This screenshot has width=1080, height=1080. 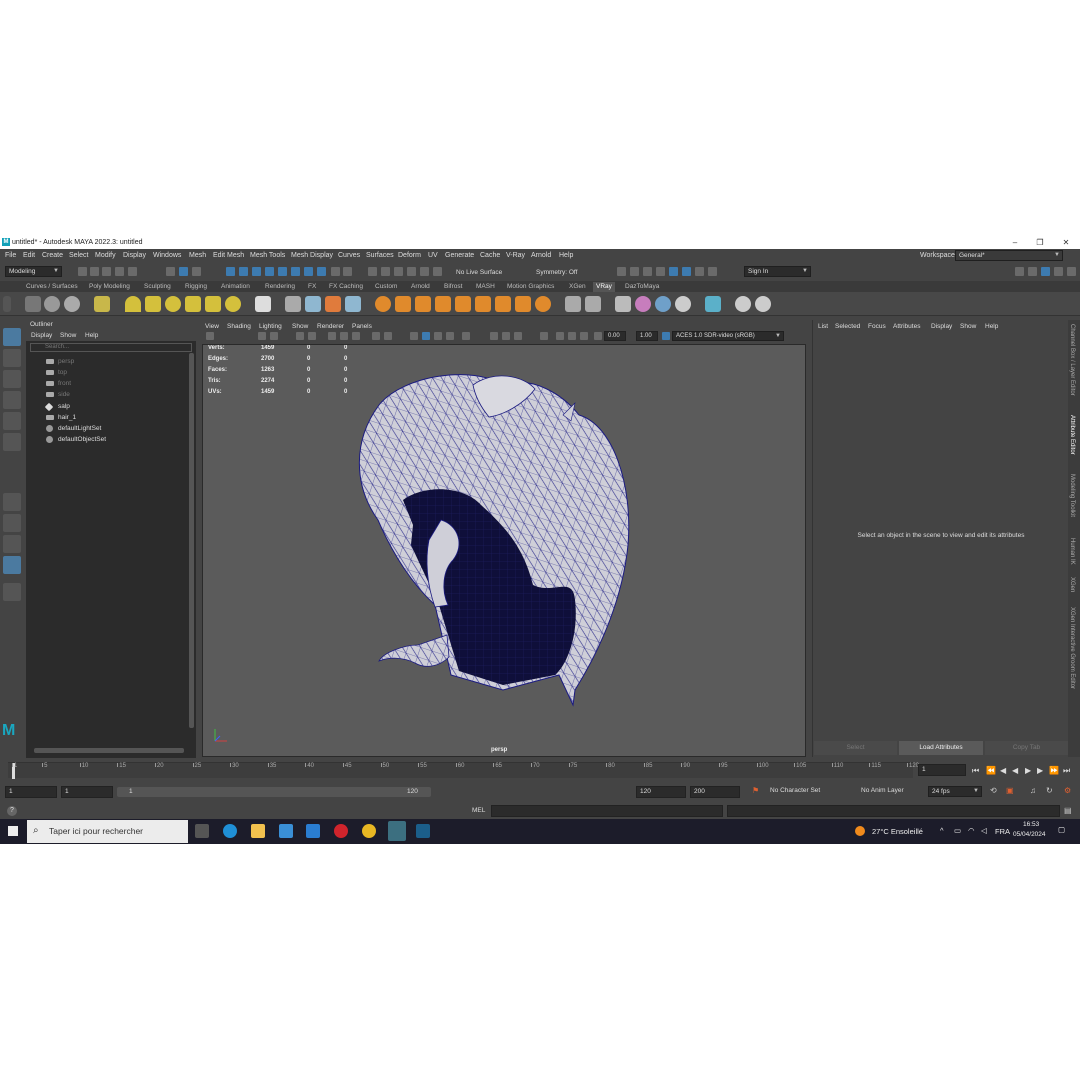 What do you see at coordinates (235, 287) in the screenshot?
I see `shelf-tab-animation: Animation` at bounding box center [235, 287].